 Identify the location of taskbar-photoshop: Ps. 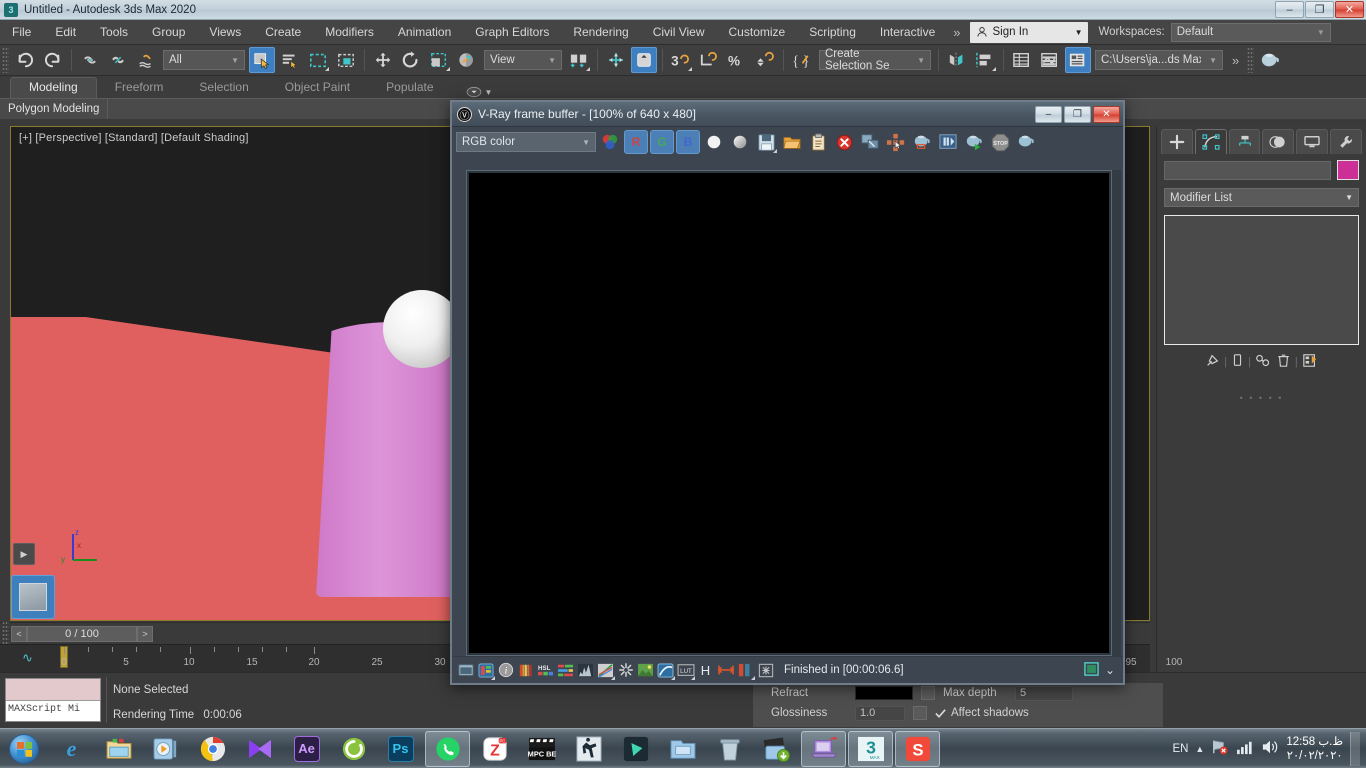
(400, 749).